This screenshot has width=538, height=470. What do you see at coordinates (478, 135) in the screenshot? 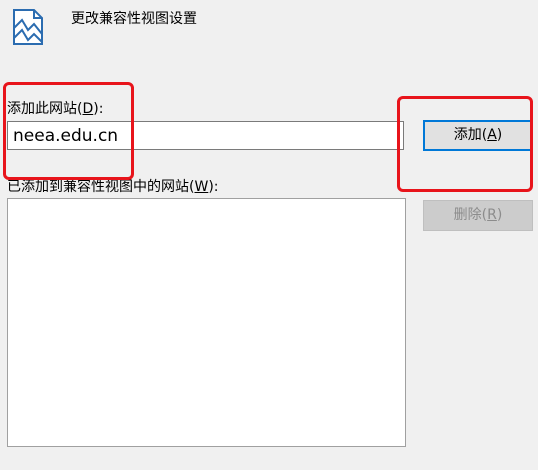
I see `add-button: 添加(A)` at bounding box center [478, 135].